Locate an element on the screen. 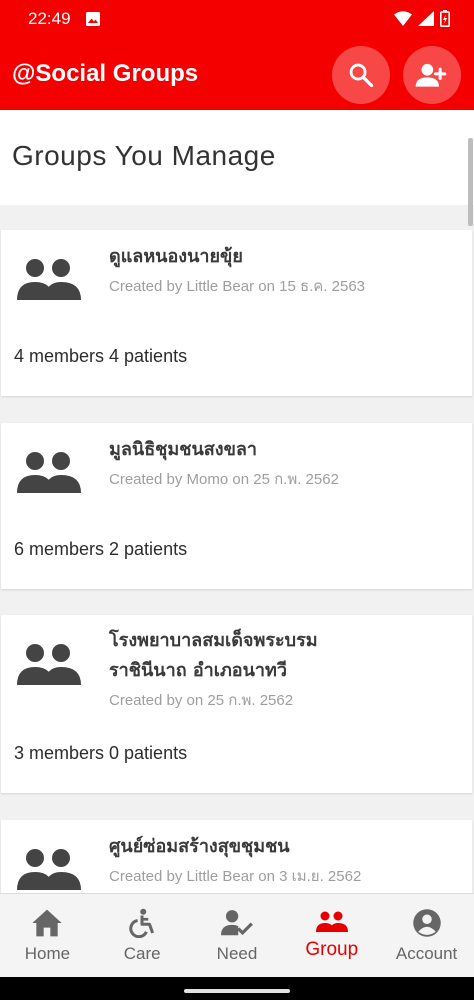 The width and height of the screenshot is (474, 1000). nav-care: Care is located at coordinates (142, 935).